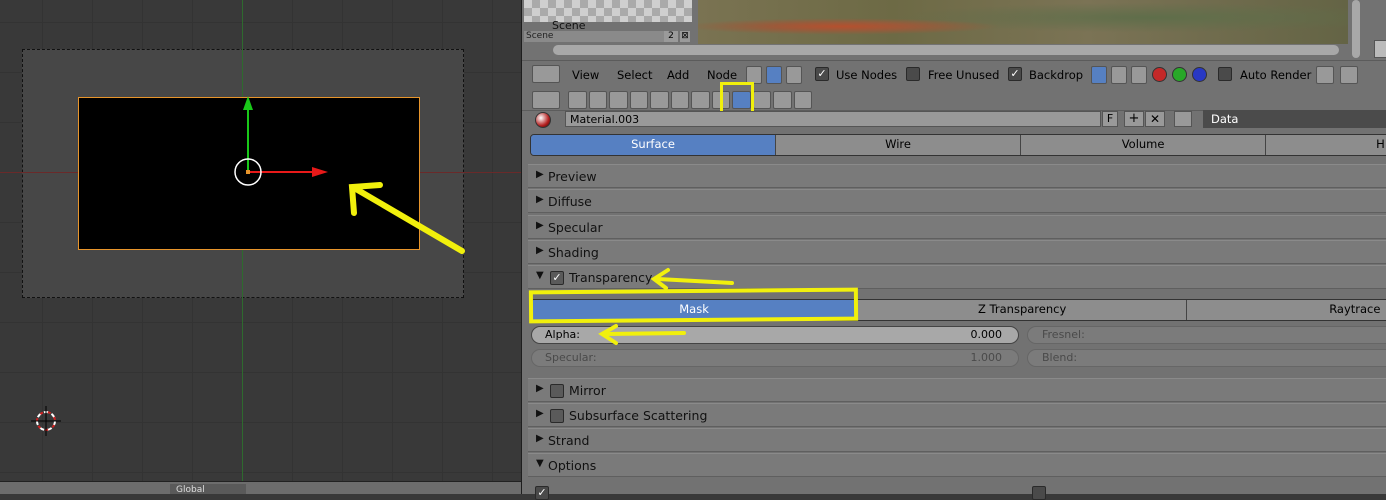 Image resolution: width=1386 pixels, height=500 pixels. I want to click on auto-render-label: Auto Render, so click(1276, 75).